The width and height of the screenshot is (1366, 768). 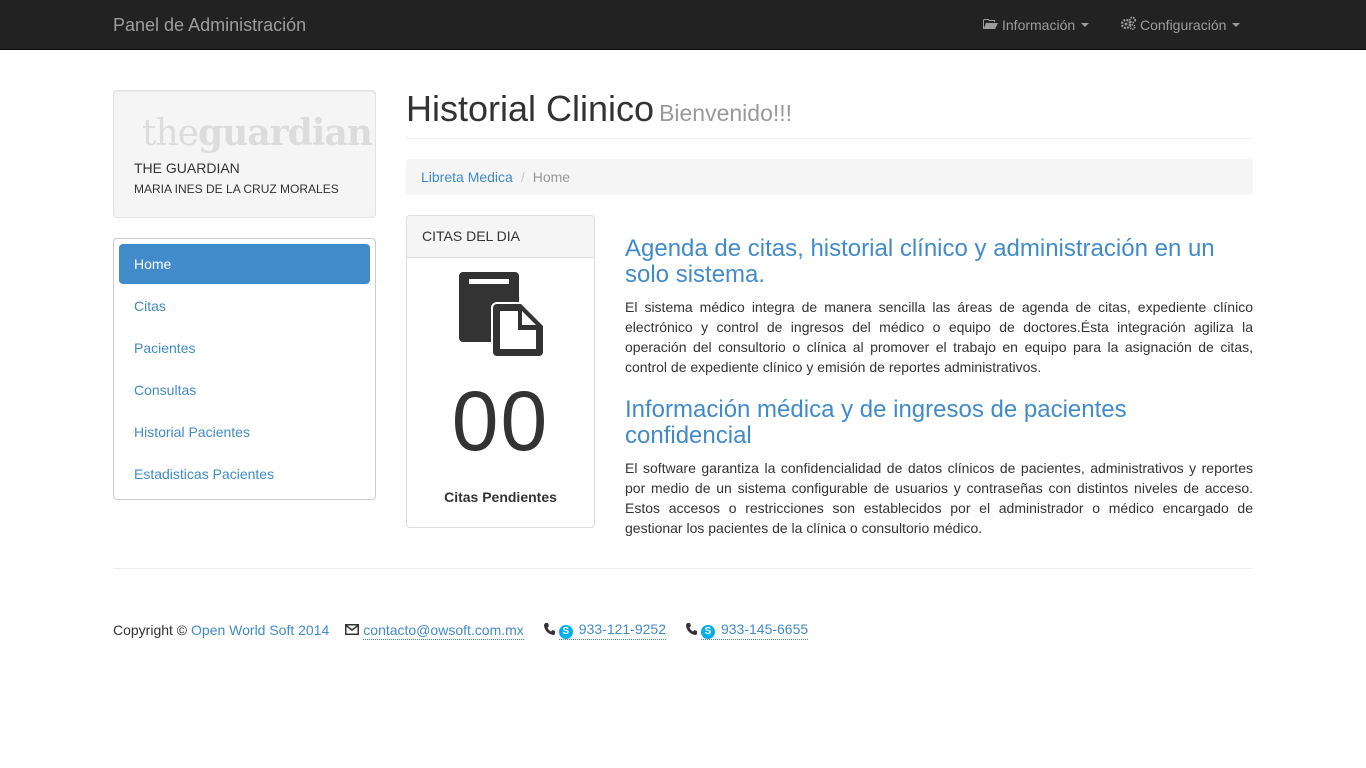 What do you see at coordinates (530, 108) in the screenshot?
I see `page-title-text: Historial Clinico` at bounding box center [530, 108].